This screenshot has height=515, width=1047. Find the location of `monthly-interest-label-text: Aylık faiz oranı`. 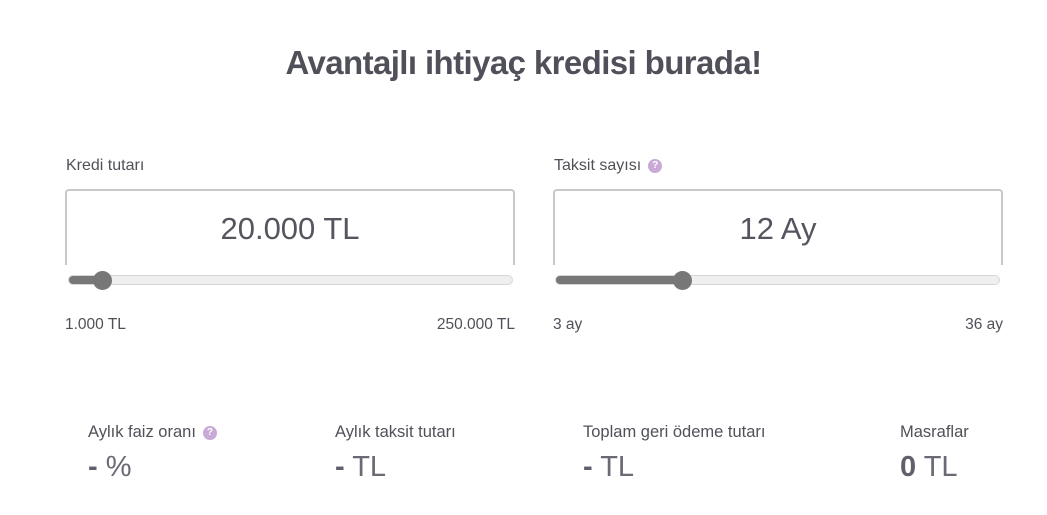

monthly-interest-label-text: Aylık faiz oranı is located at coordinates (142, 432).